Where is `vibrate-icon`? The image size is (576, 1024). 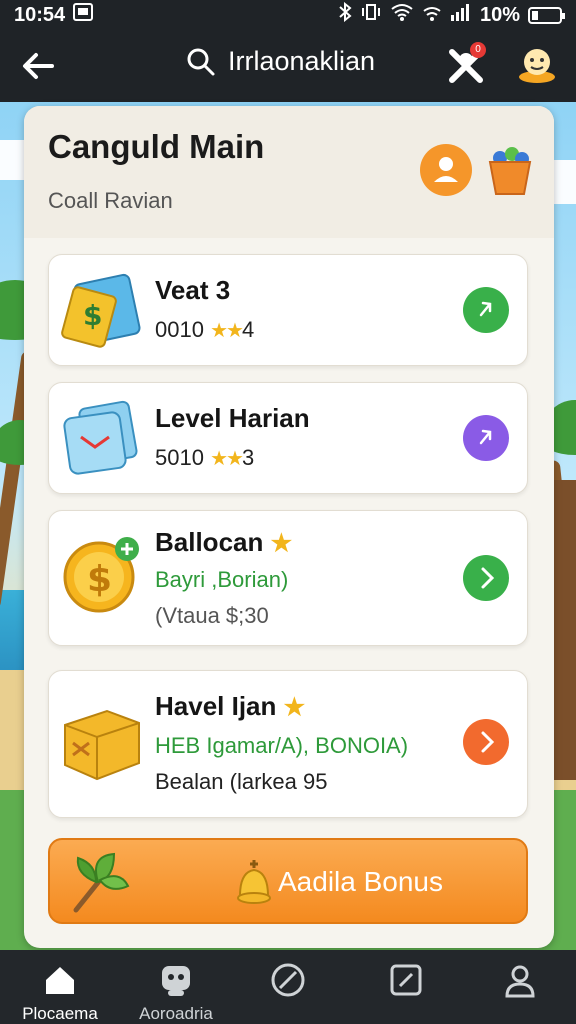 vibrate-icon is located at coordinates (371, 15).